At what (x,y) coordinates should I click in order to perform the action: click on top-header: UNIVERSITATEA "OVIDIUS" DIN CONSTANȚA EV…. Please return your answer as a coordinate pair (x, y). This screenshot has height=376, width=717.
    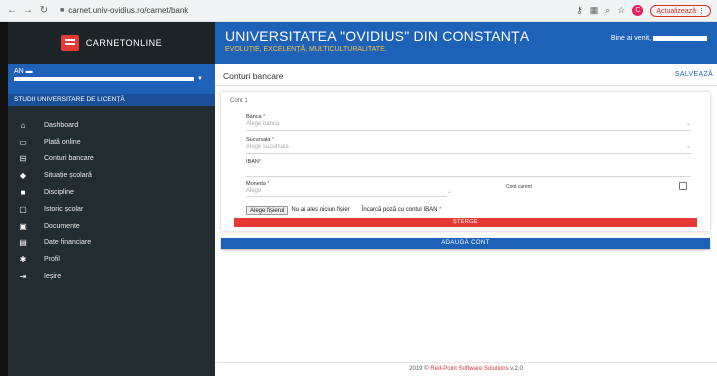
    Looking at the image, I should click on (466, 43).